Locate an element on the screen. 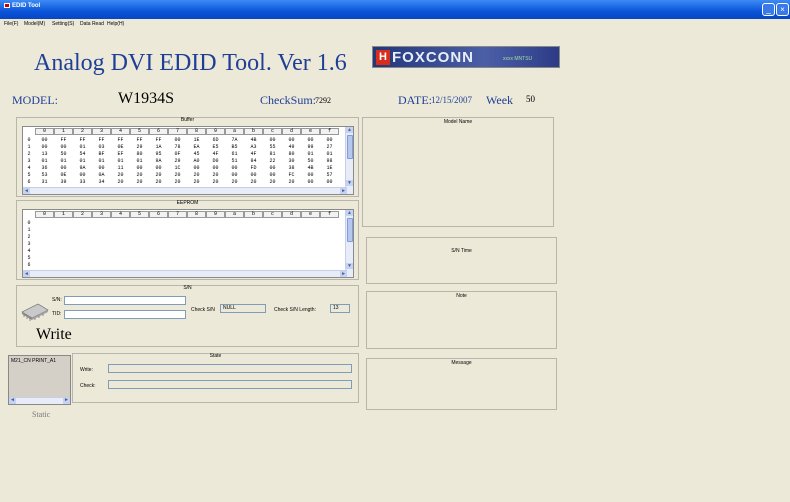  static-list-item: M21_CN PRINT_A1 is located at coordinates (33, 361).